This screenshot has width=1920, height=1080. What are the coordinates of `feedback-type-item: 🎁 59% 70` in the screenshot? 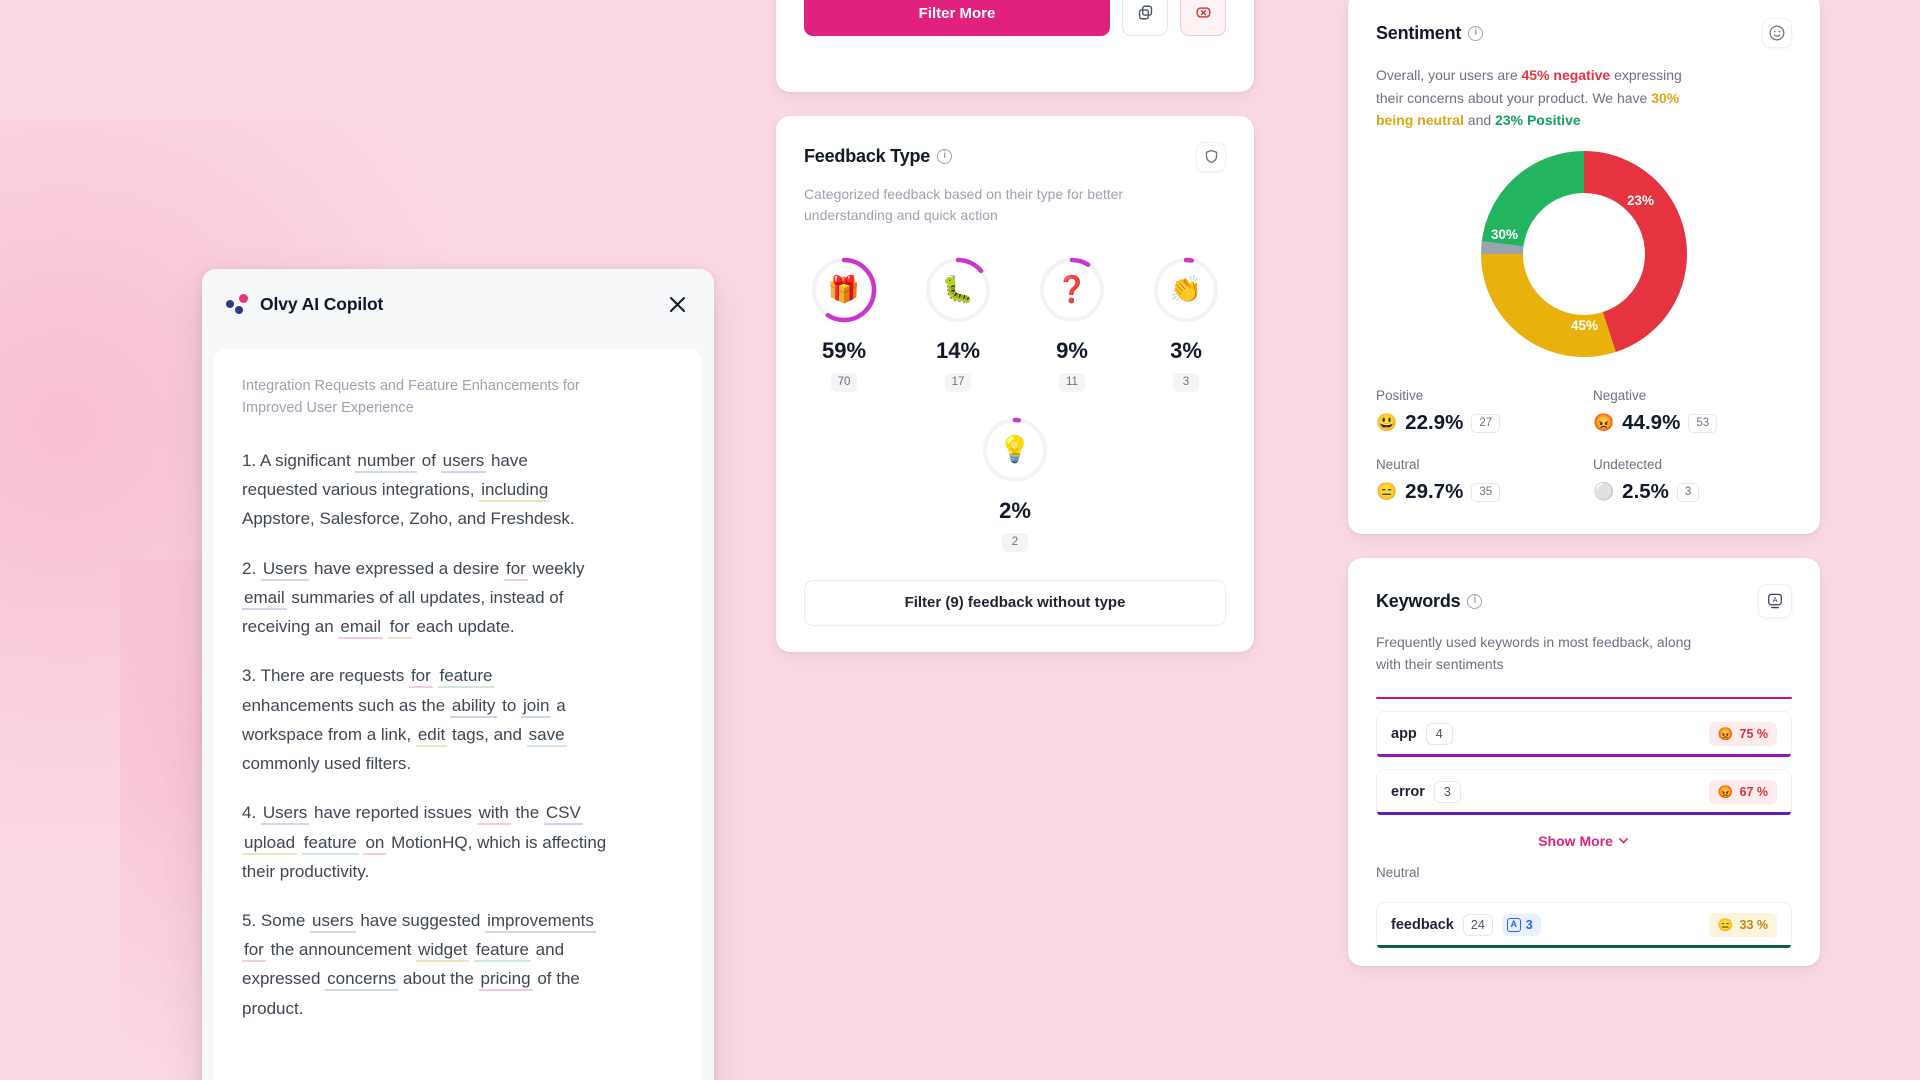 It's located at (844, 324).